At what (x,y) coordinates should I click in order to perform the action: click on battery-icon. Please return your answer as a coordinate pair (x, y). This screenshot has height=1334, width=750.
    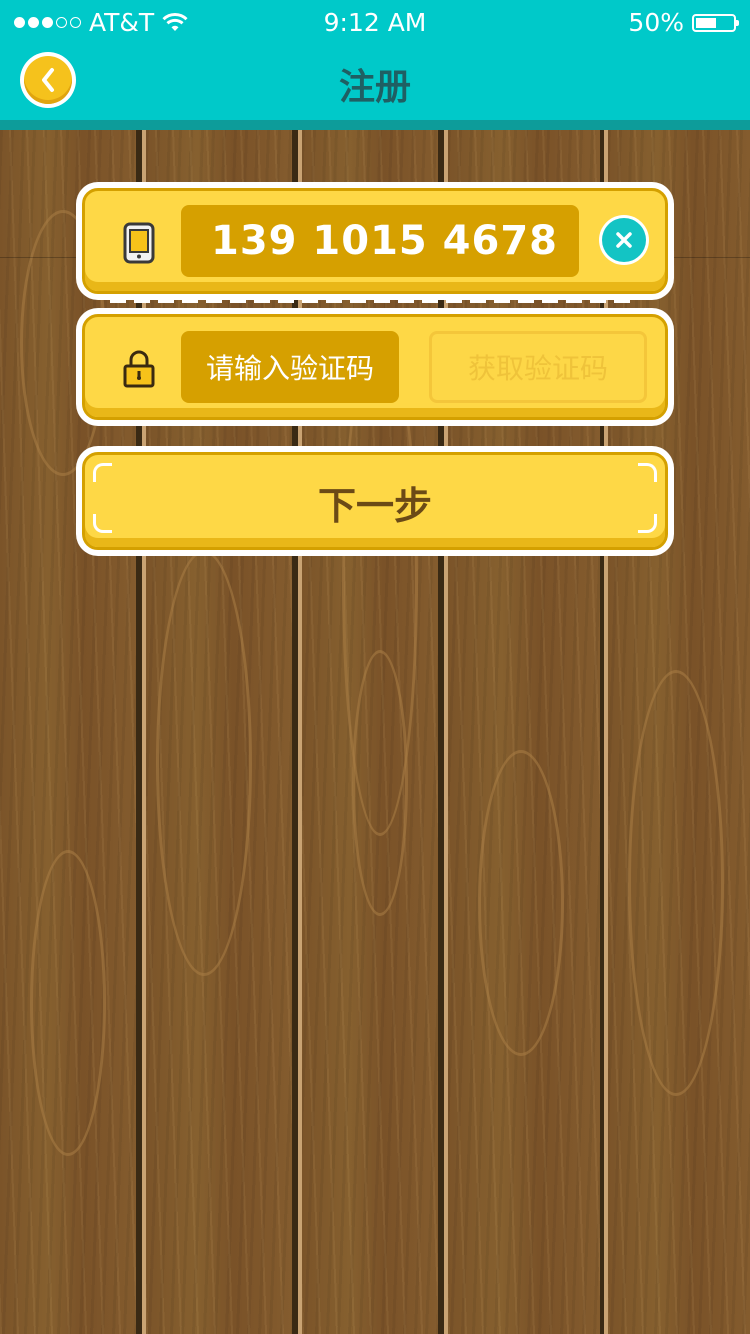
    Looking at the image, I should click on (715, 22).